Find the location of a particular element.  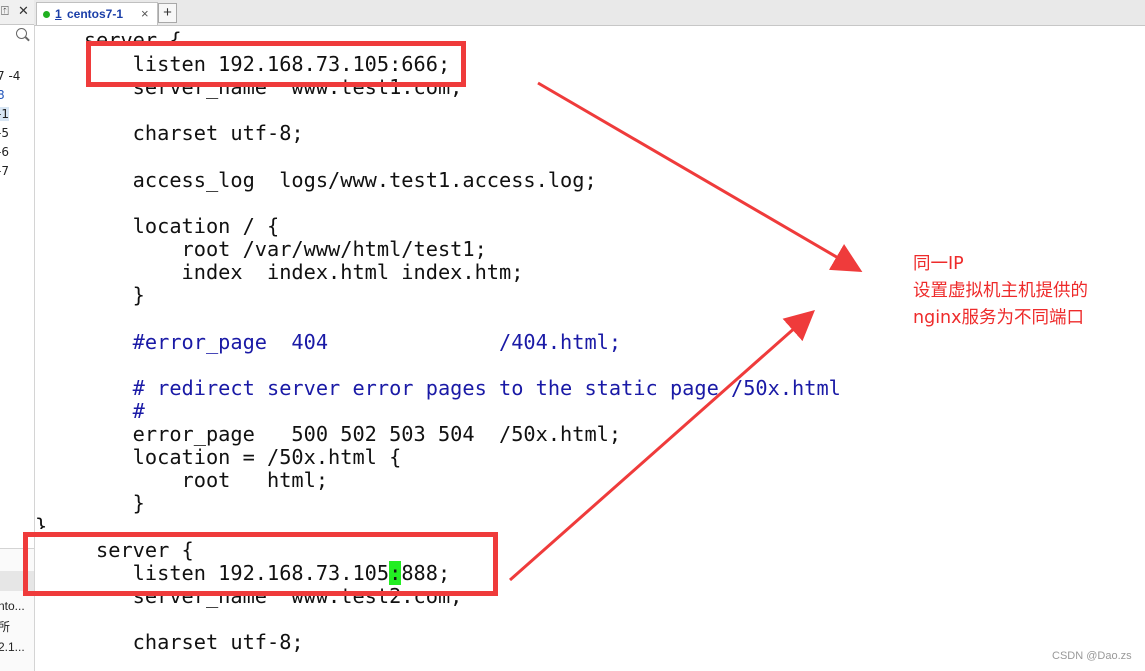

annotation-text: 同一IP 设置虚拟机主机提供的 nginx服务为不同端口 is located at coordinates (1000, 291).